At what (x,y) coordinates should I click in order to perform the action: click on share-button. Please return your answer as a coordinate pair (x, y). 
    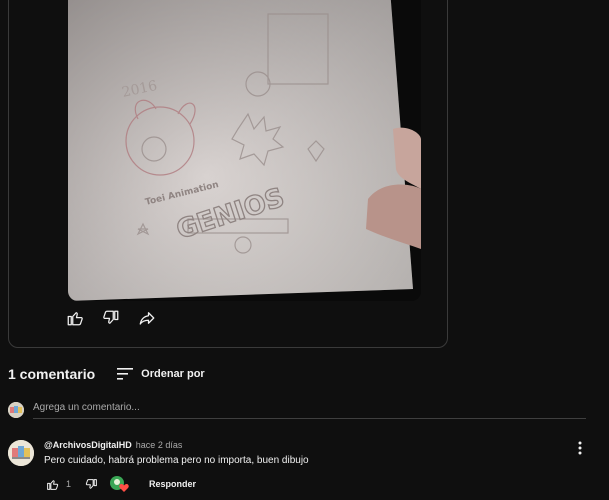
    Looking at the image, I should click on (147, 318).